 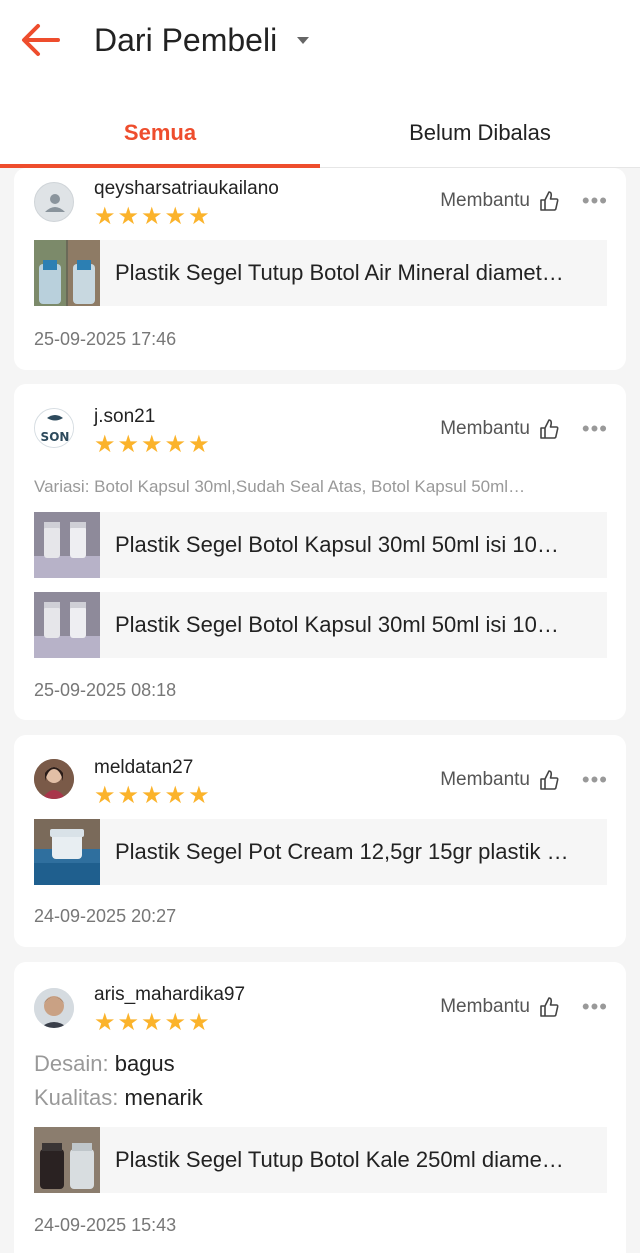 What do you see at coordinates (303, 40) in the screenshot?
I see `caret-down-icon` at bounding box center [303, 40].